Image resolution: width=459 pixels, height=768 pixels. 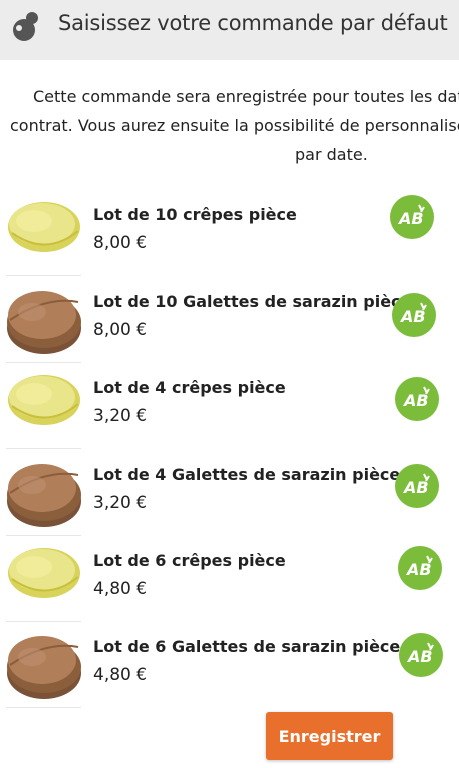 I want to click on product-name: Lot de 4 Galettes de sarazin pièce, so click(x=247, y=474).